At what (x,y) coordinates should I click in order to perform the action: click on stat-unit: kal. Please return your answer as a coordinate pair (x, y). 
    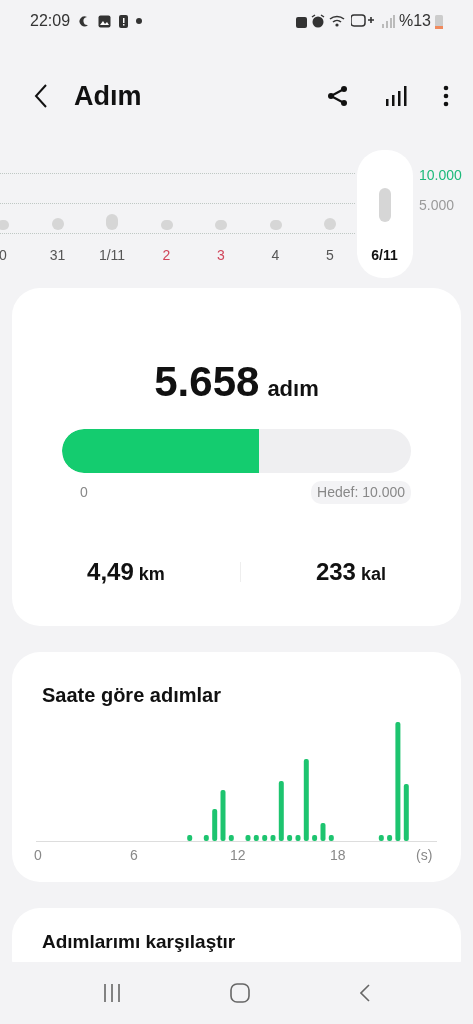
    Looking at the image, I should click on (373, 574).